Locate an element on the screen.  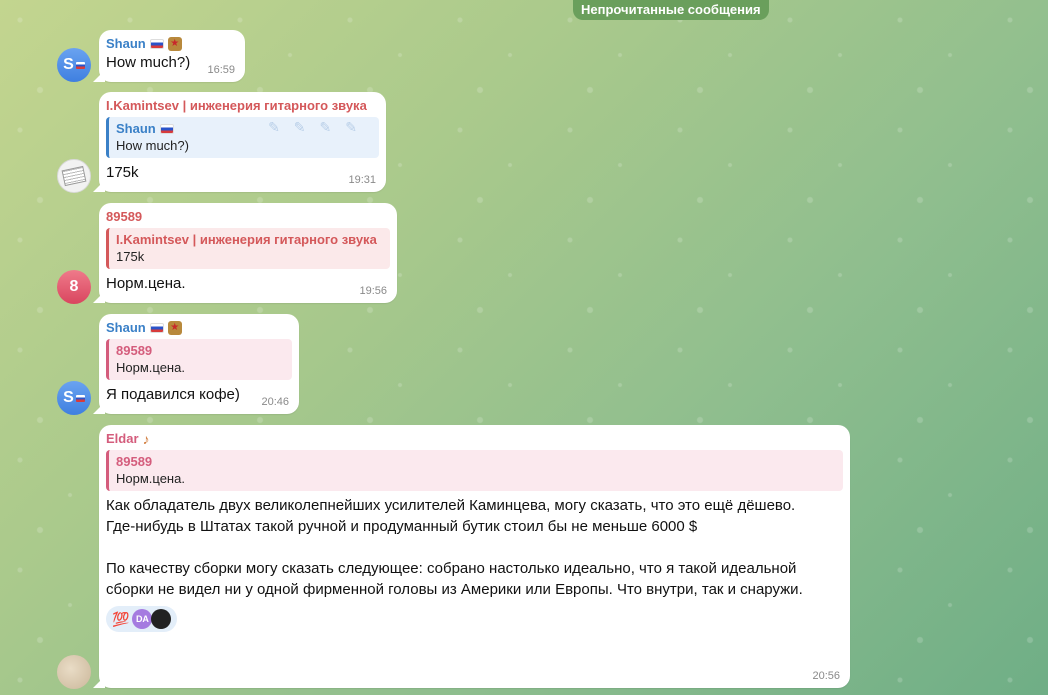
avatar-kamintsev is located at coordinates (74, 176).